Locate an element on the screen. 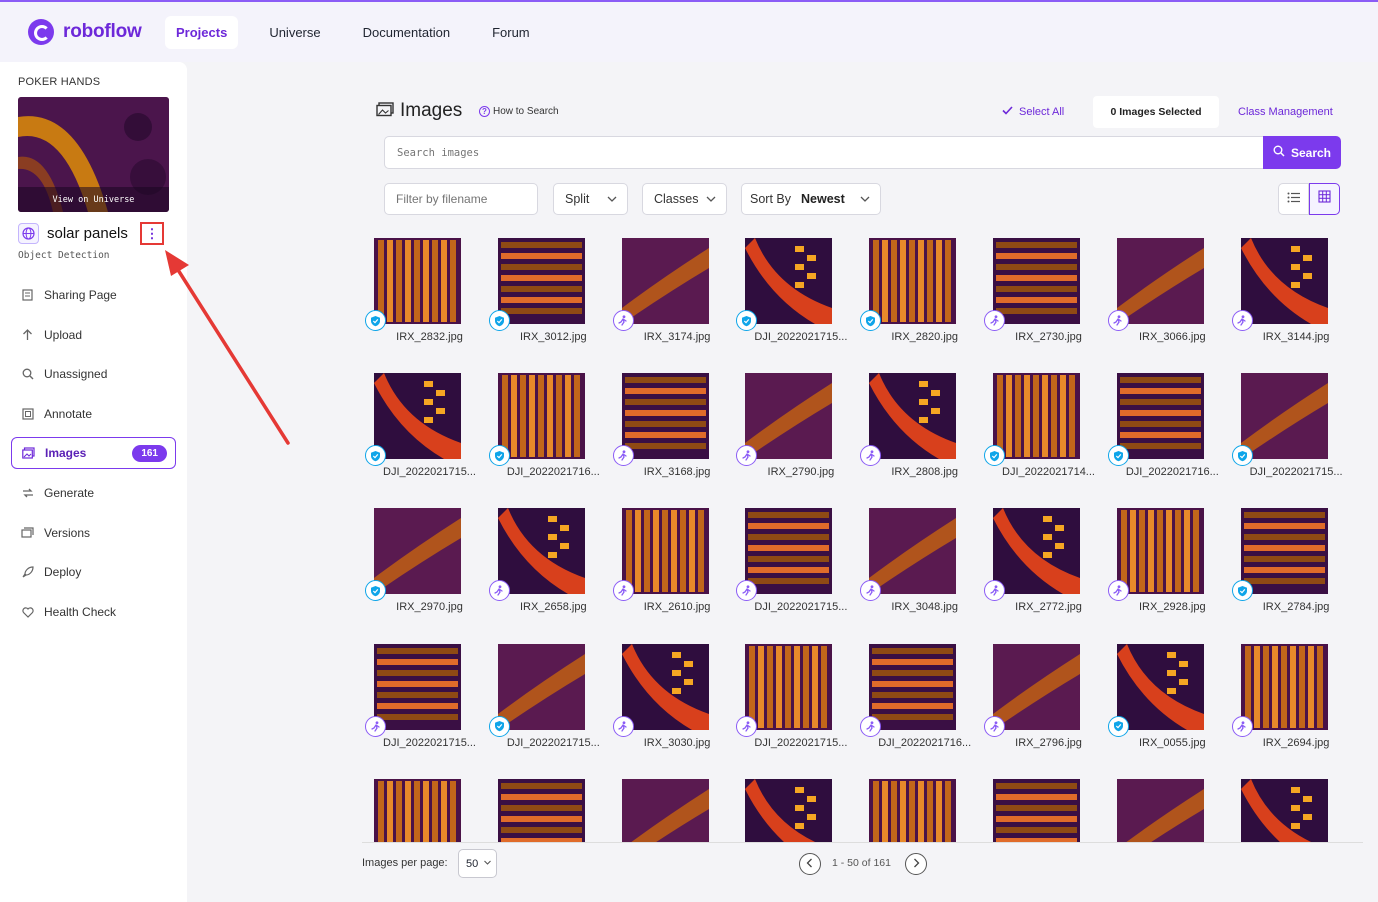 This screenshot has width=1378, height=902. sidebar-item-generate: Generate is located at coordinates (93, 493).